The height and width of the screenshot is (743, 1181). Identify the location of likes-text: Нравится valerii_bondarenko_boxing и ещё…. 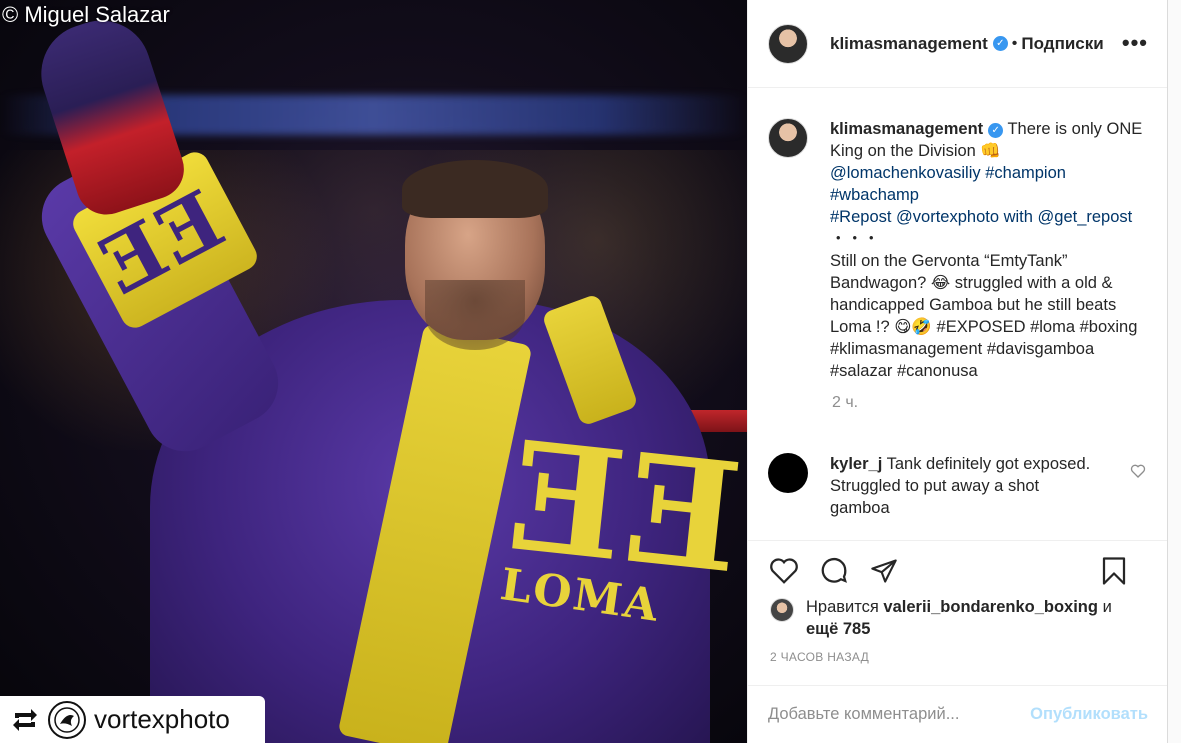
(959, 618).